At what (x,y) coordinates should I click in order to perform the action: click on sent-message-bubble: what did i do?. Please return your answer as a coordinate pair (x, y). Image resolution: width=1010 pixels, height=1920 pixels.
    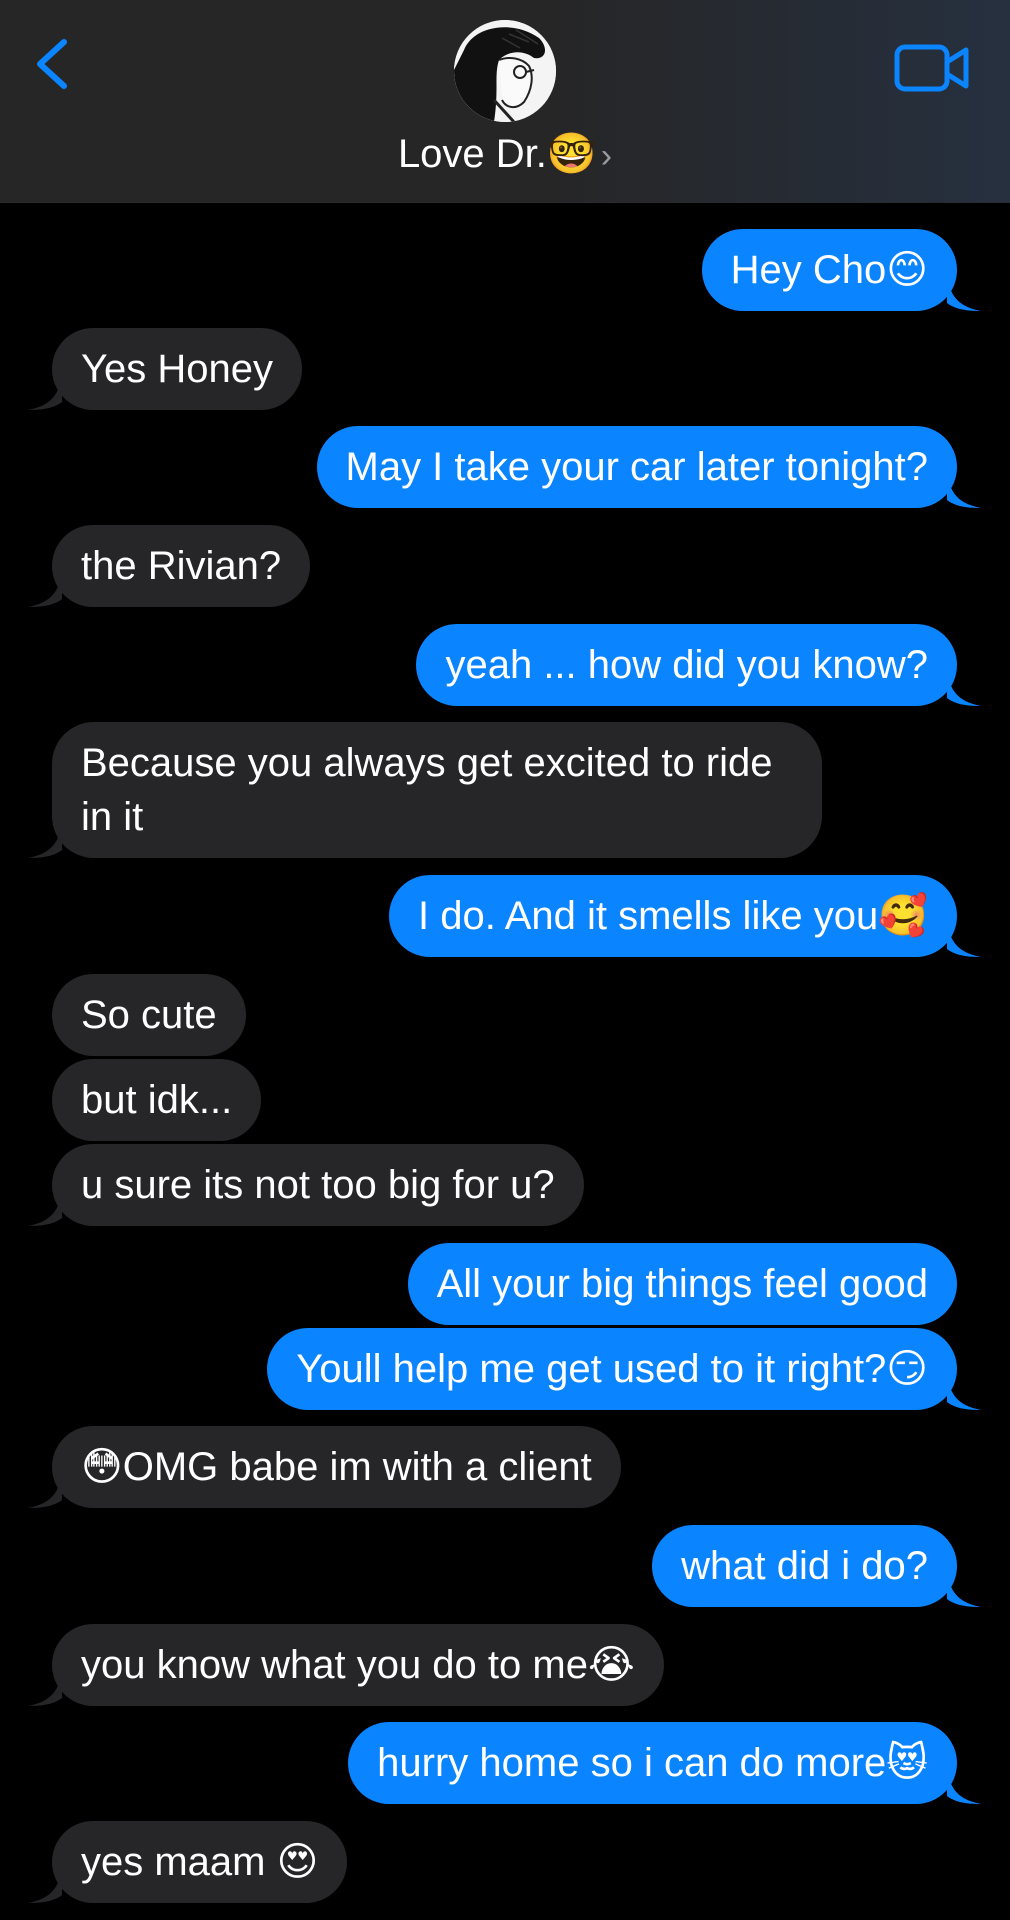
    Looking at the image, I should click on (816, 1566).